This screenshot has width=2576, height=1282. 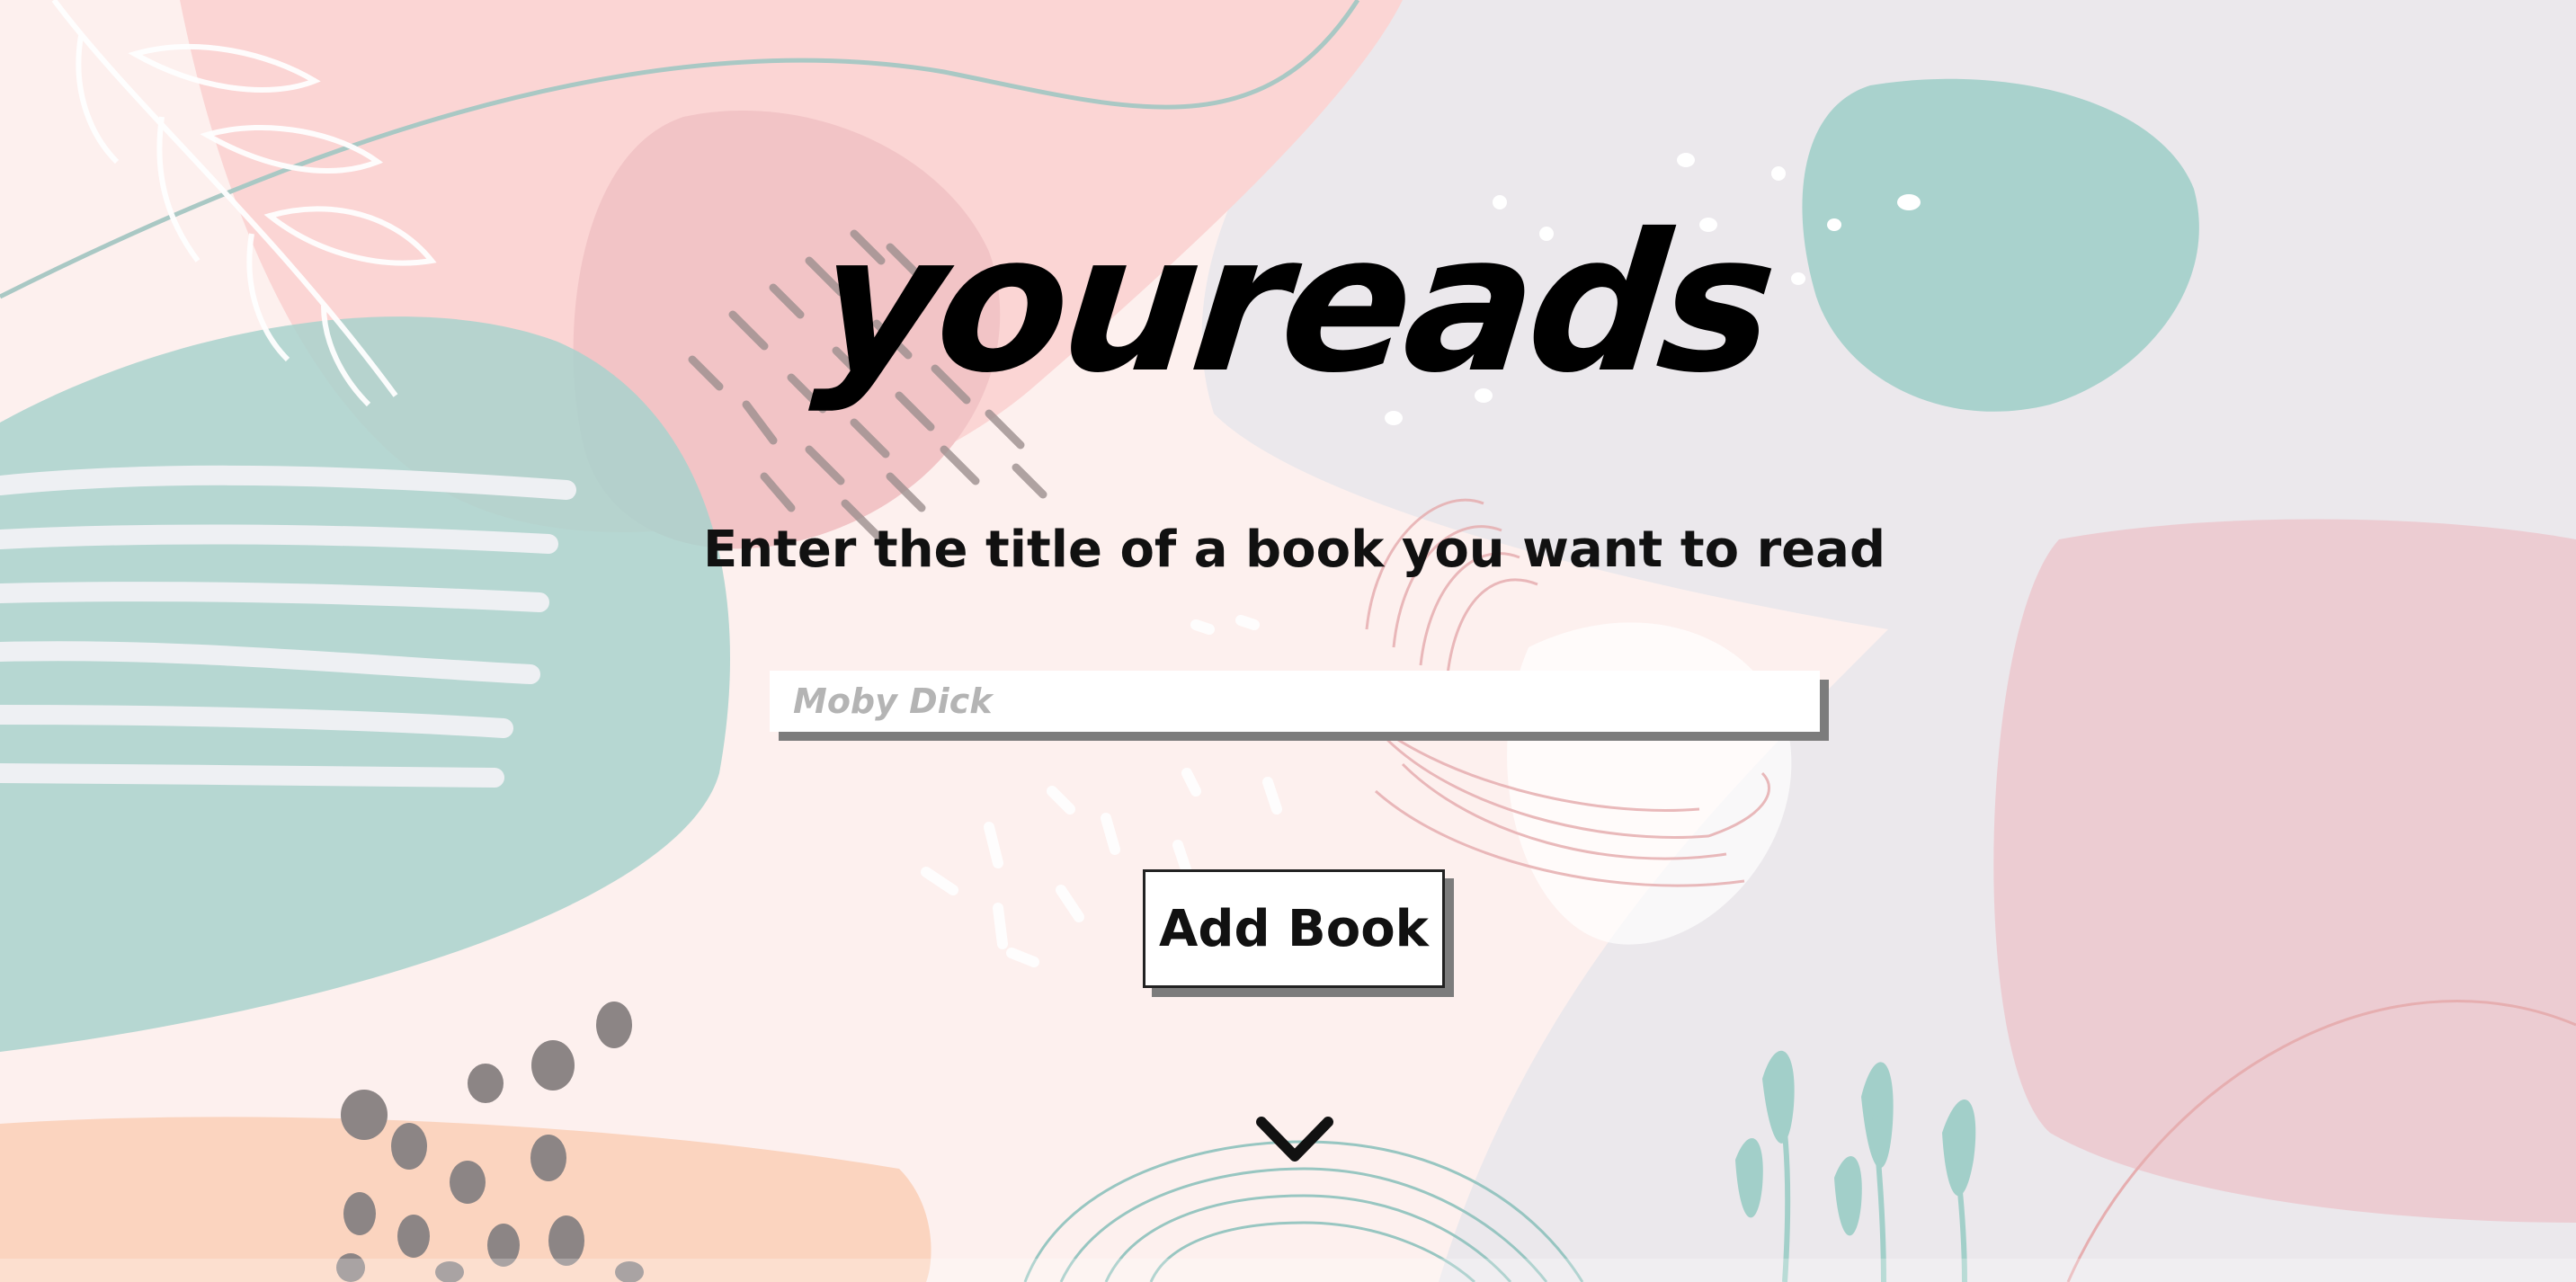 I want to click on book-title-input, so click(x=1295, y=701).